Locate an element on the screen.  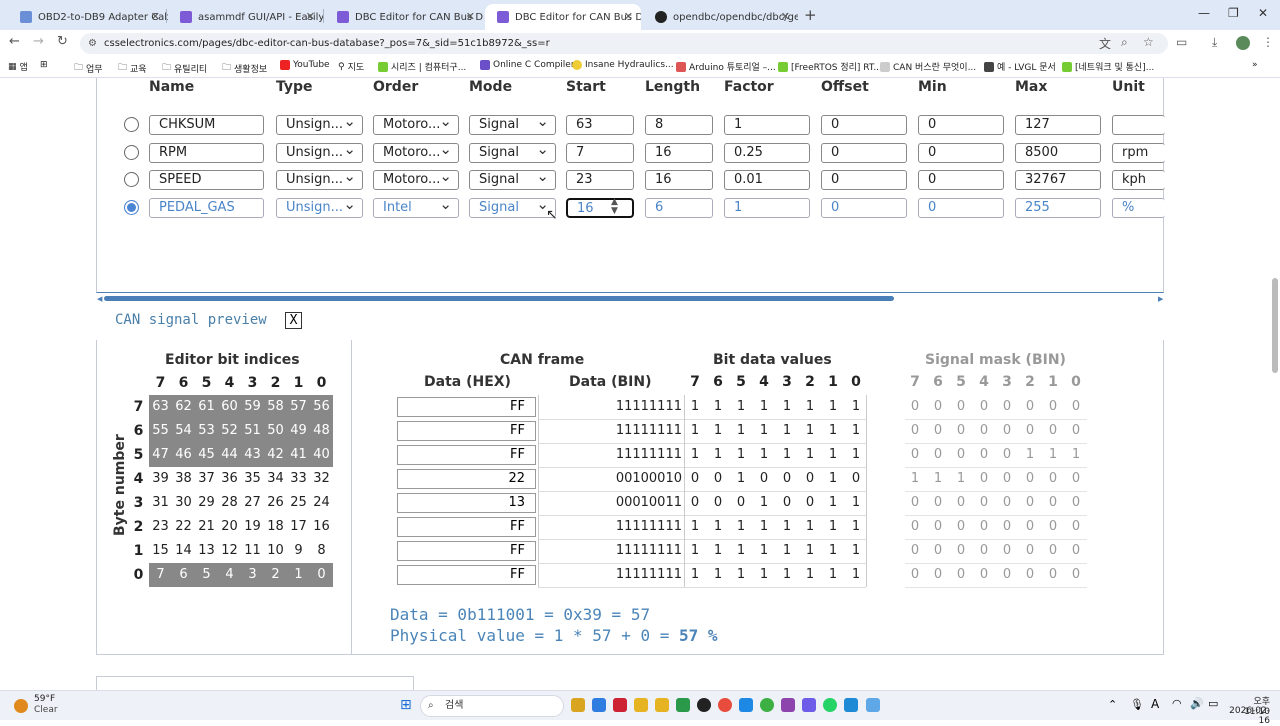
bit-index-cell: 8 is located at coordinates (321, 551).